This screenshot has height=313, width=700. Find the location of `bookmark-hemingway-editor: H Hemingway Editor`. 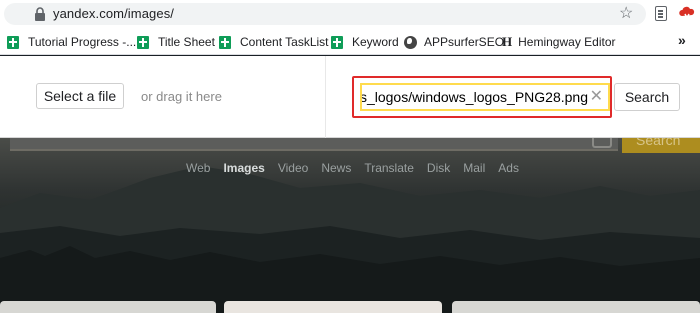

bookmark-hemingway-editor: H Hemingway Editor is located at coordinates (559, 42).